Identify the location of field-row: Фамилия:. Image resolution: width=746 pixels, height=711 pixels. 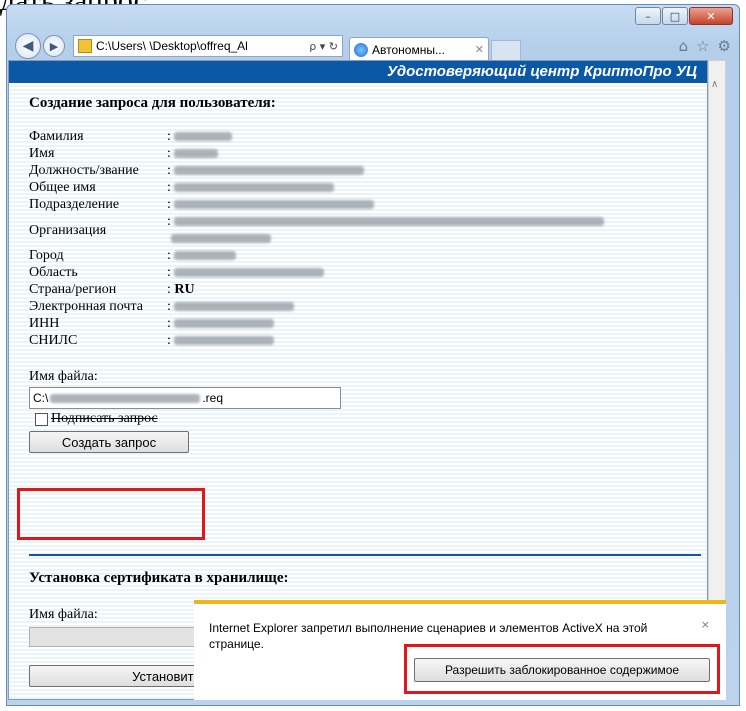
(333, 136).